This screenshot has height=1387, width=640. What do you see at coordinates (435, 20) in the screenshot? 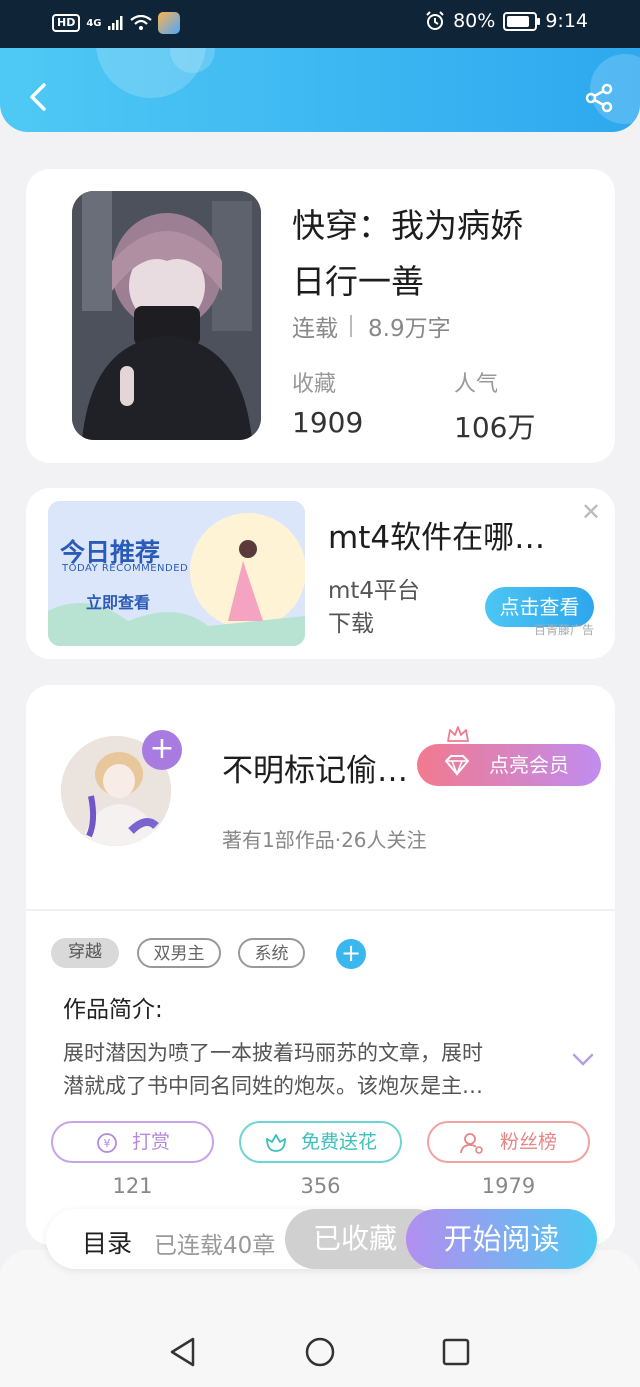
I see `alarm-icon` at bounding box center [435, 20].